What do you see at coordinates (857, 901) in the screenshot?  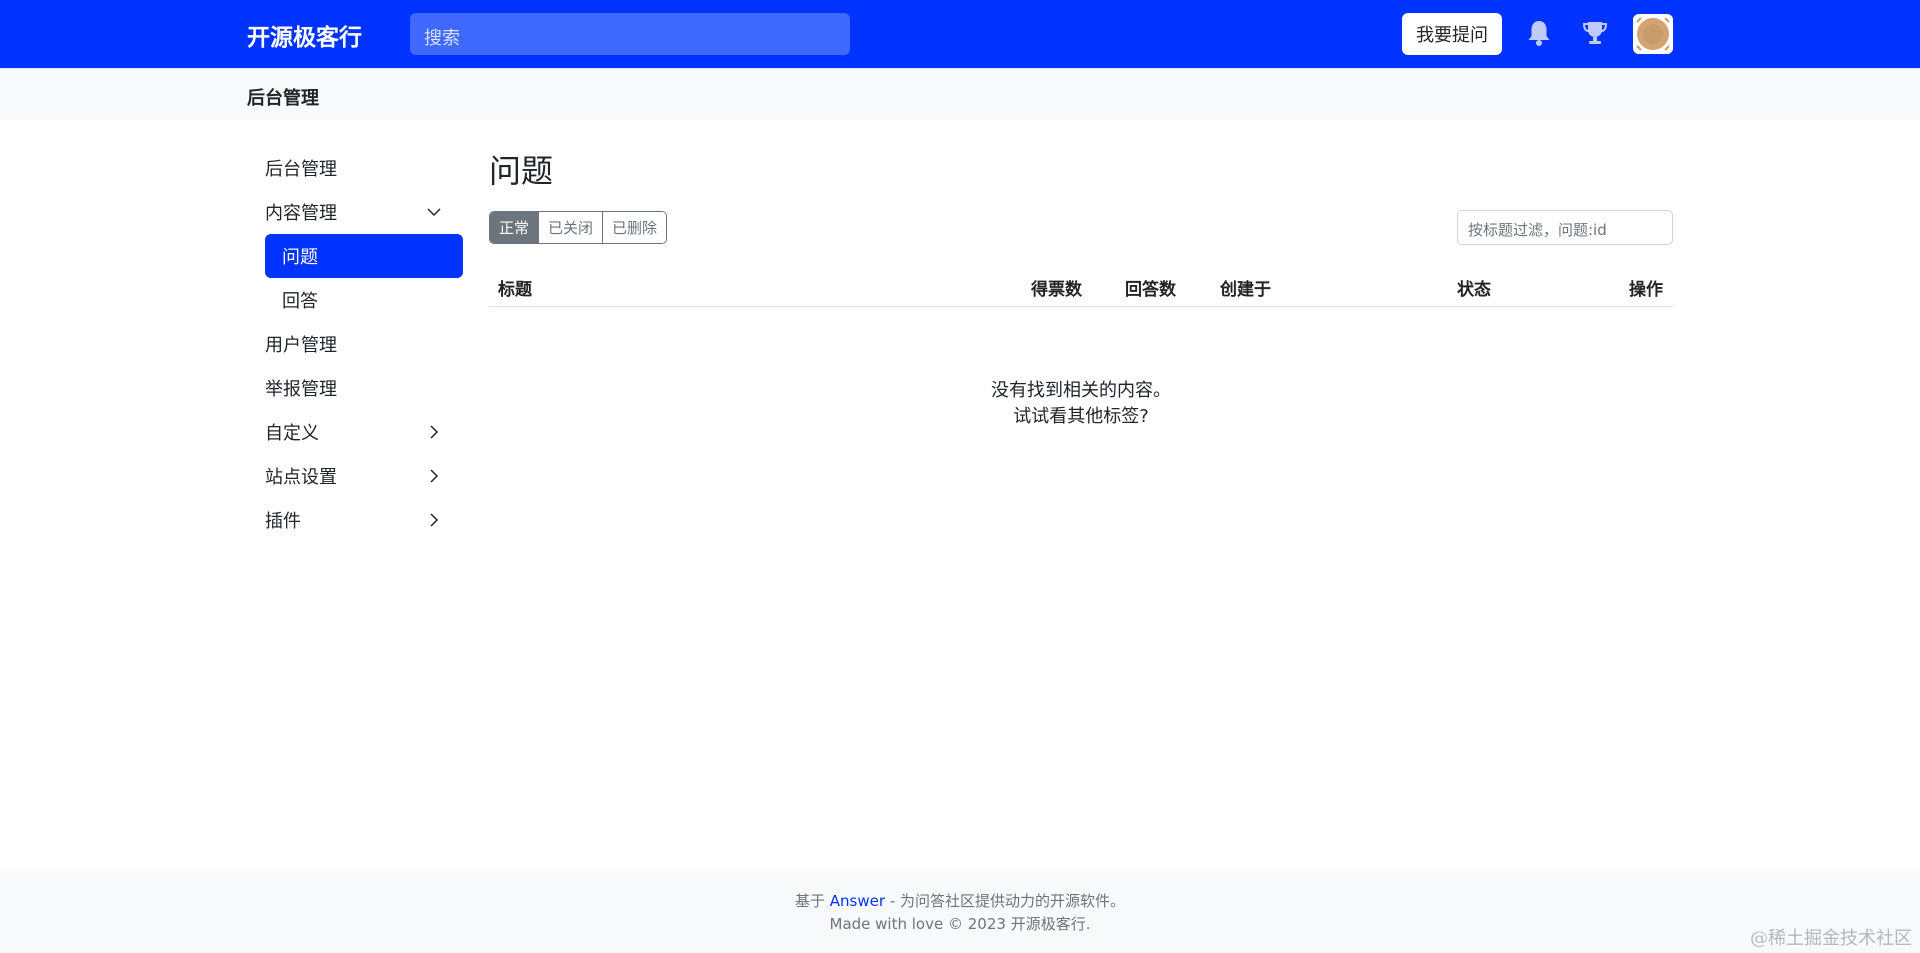 I see `answer-link: Answer` at bounding box center [857, 901].